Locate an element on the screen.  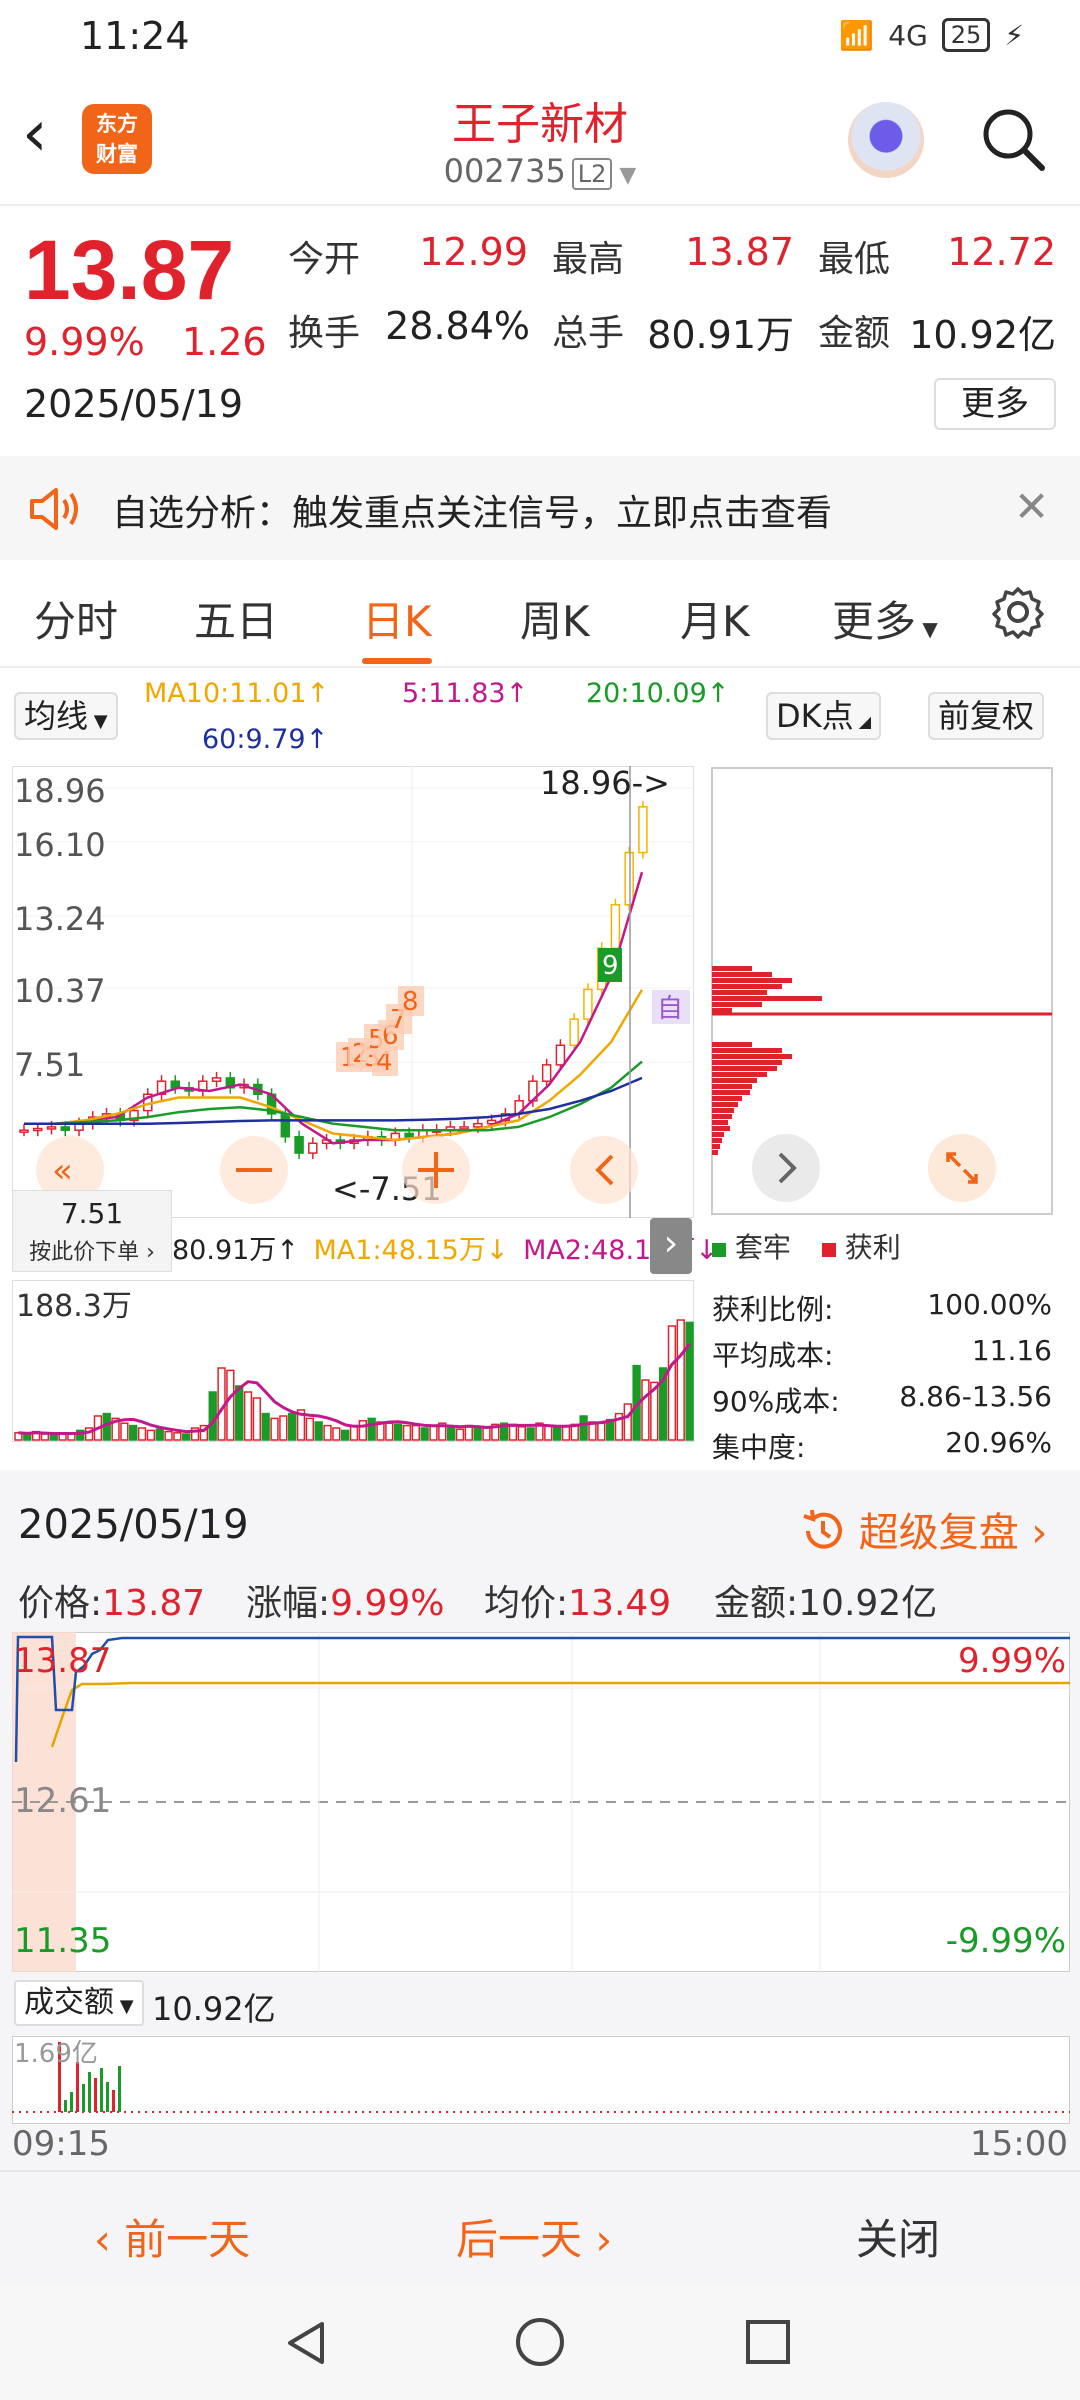
dk-select: DK点 ◢ is located at coordinates (824, 716).